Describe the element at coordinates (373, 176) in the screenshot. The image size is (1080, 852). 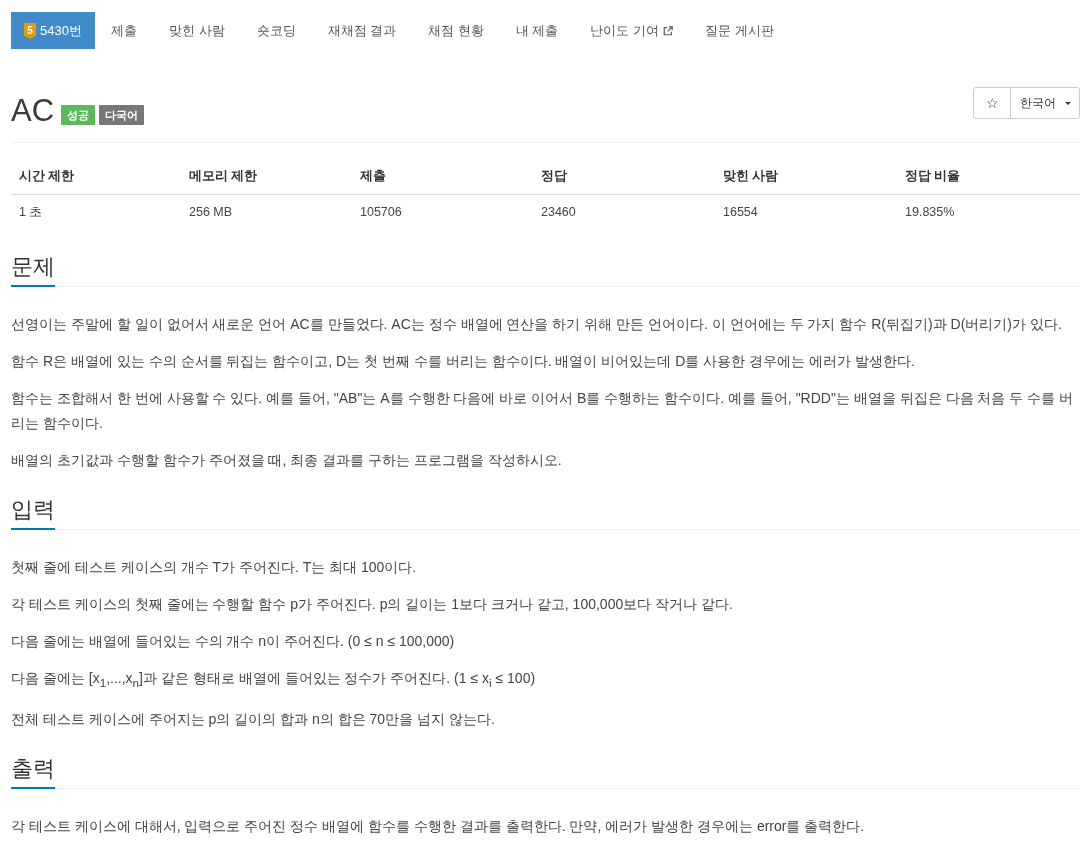
I see `table-header: 제출` at that location.